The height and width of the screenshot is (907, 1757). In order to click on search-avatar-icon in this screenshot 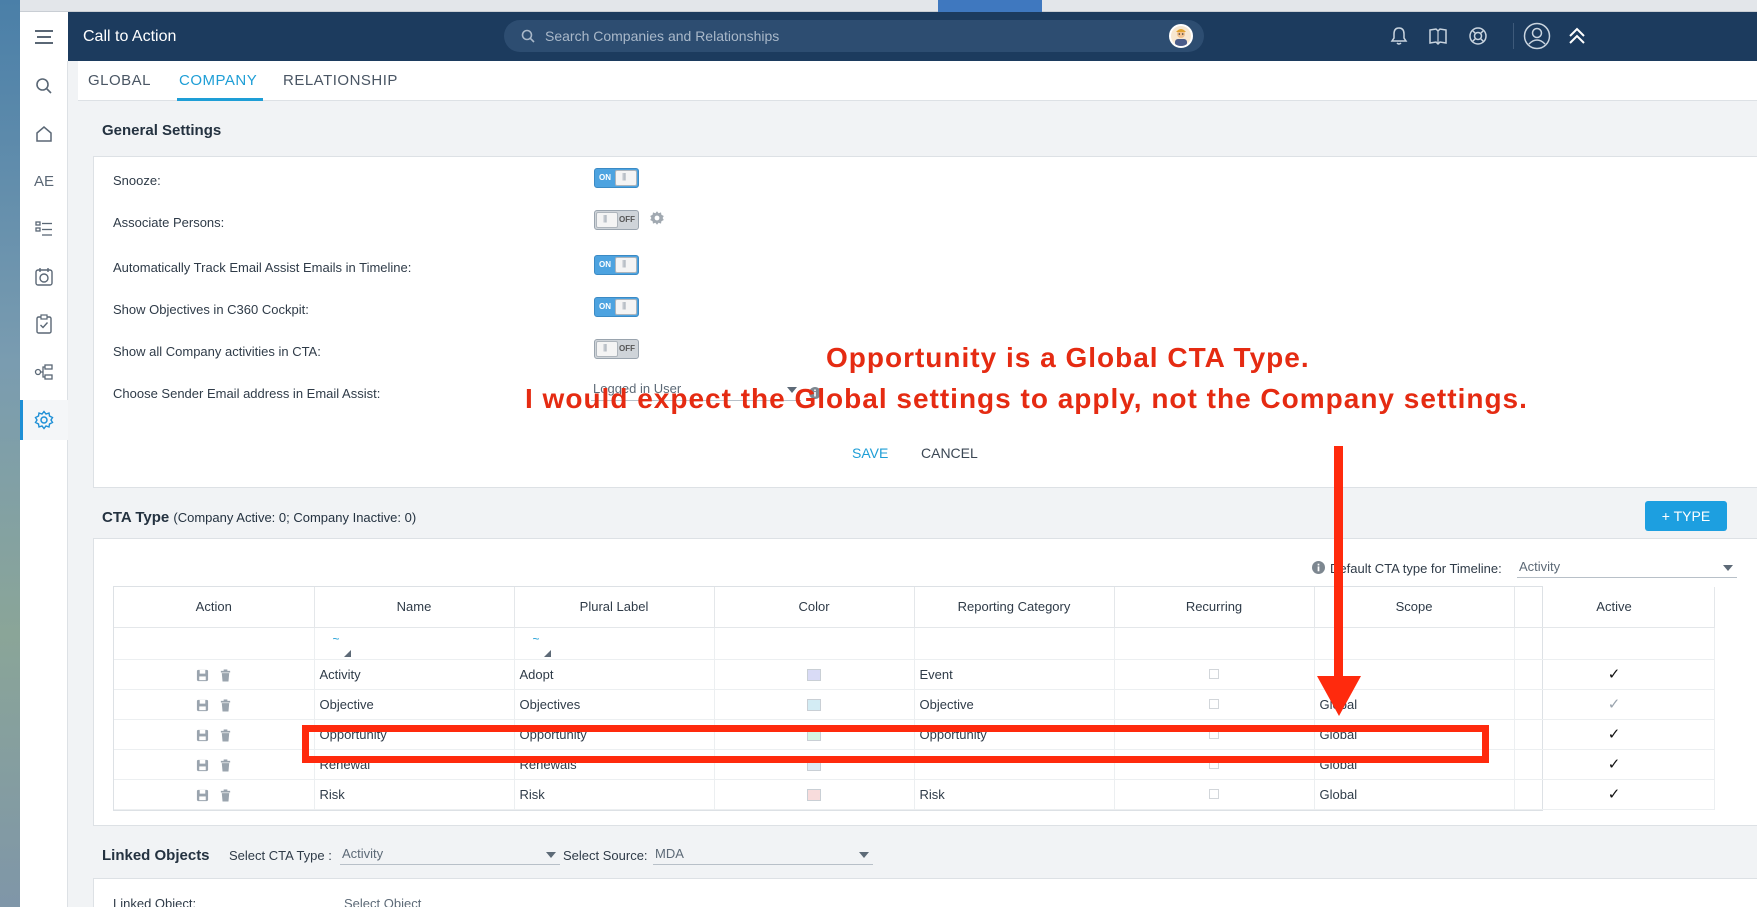, I will do `click(1181, 36)`.